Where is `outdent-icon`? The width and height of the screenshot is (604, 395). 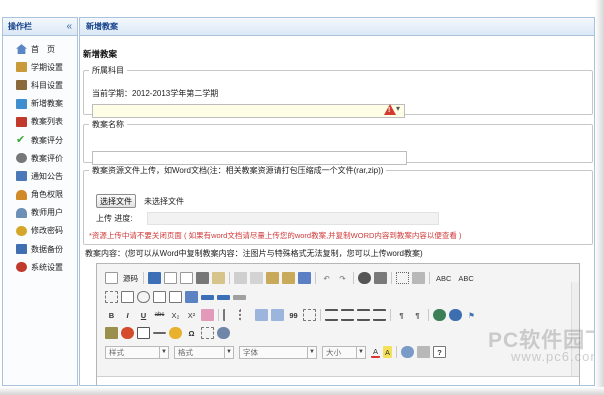
outdent-icon is located at coordinates (261, 315).